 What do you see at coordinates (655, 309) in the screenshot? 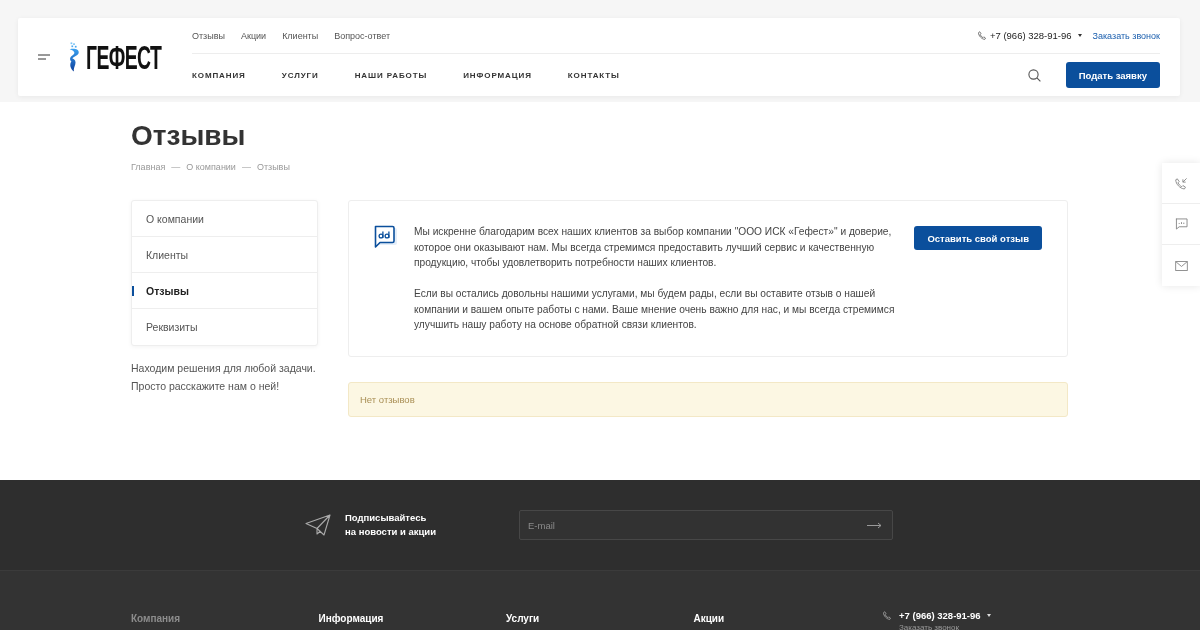
I see `intro-paragraph: Если вы остались довольны нашими услугами, мы будем рады, если вы оставите отзыв о нашей компании и вашем опыте работы с нами. Ваше мнение очень важно для нас, и мы всегда стремимся улучшить нашу работу на основе обратной связи клиентов.` at bounding box center [655, 309].